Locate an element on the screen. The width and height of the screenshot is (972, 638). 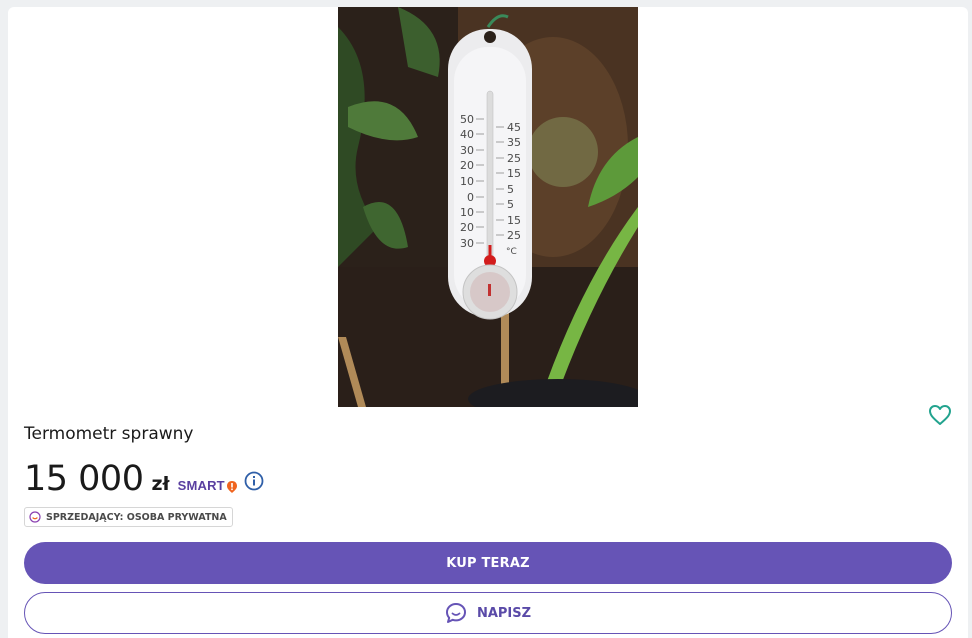
message-button: NAPISZ is located at coordinates (488, 613).